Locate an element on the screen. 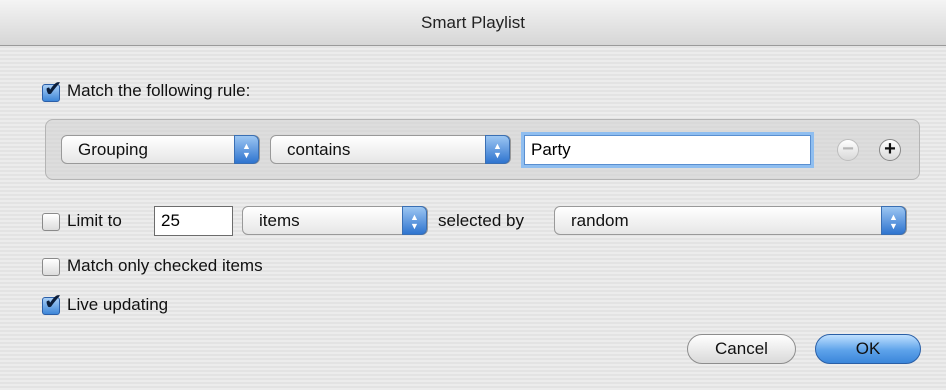 The height and width of the screenshot is (390, 946). selected-by-value: random is located at coordinates (600, 220).